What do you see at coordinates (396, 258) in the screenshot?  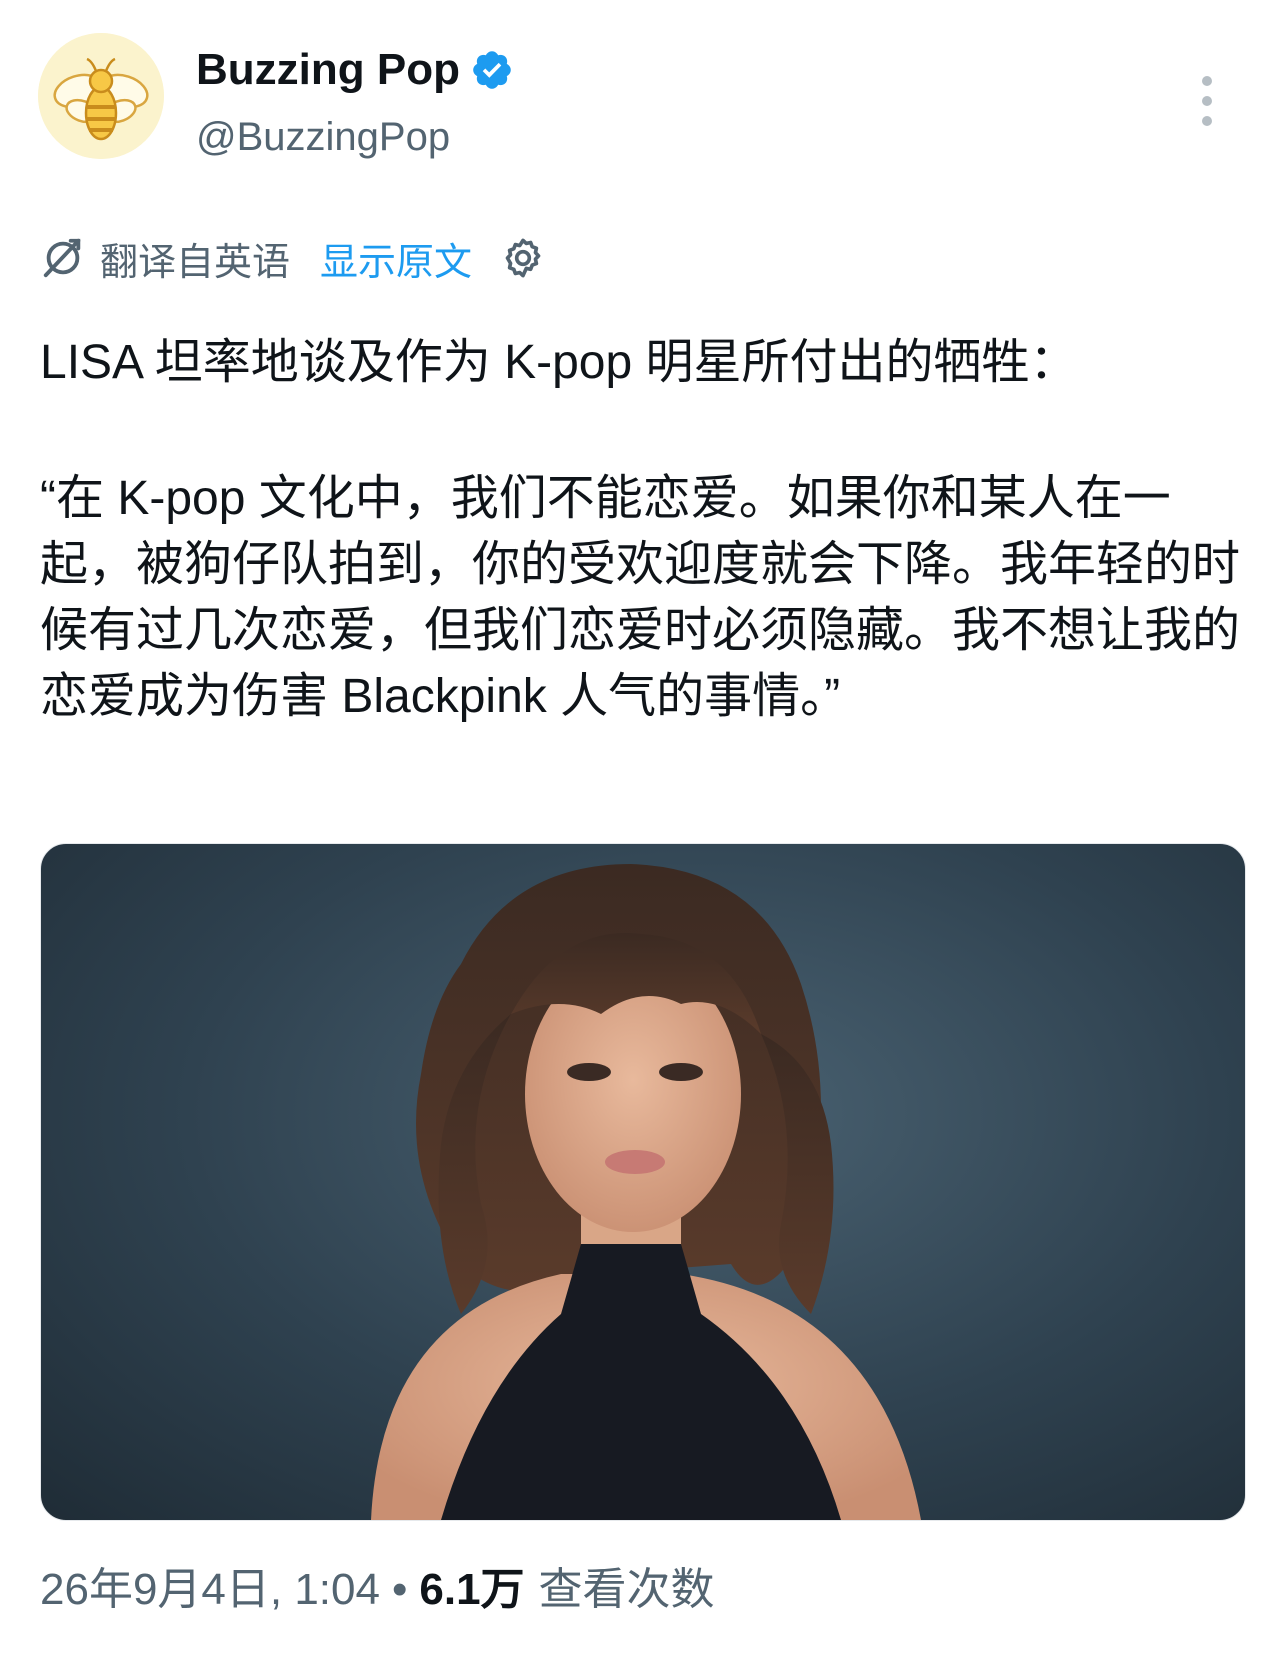 I see `show-original-link: 显示原文` at bounding box center [396, 258].